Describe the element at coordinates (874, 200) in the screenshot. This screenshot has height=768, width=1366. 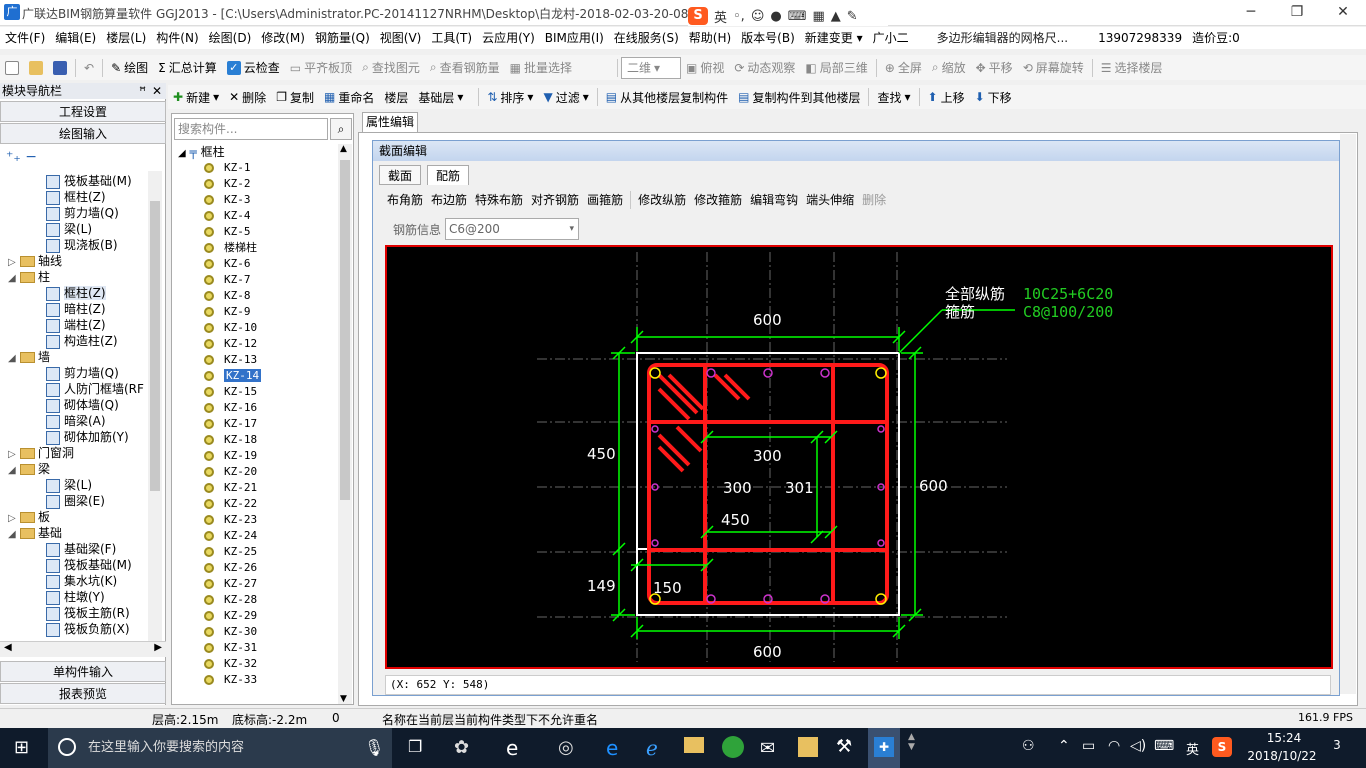
I see `delete-rebar-button: 删除` at that location.